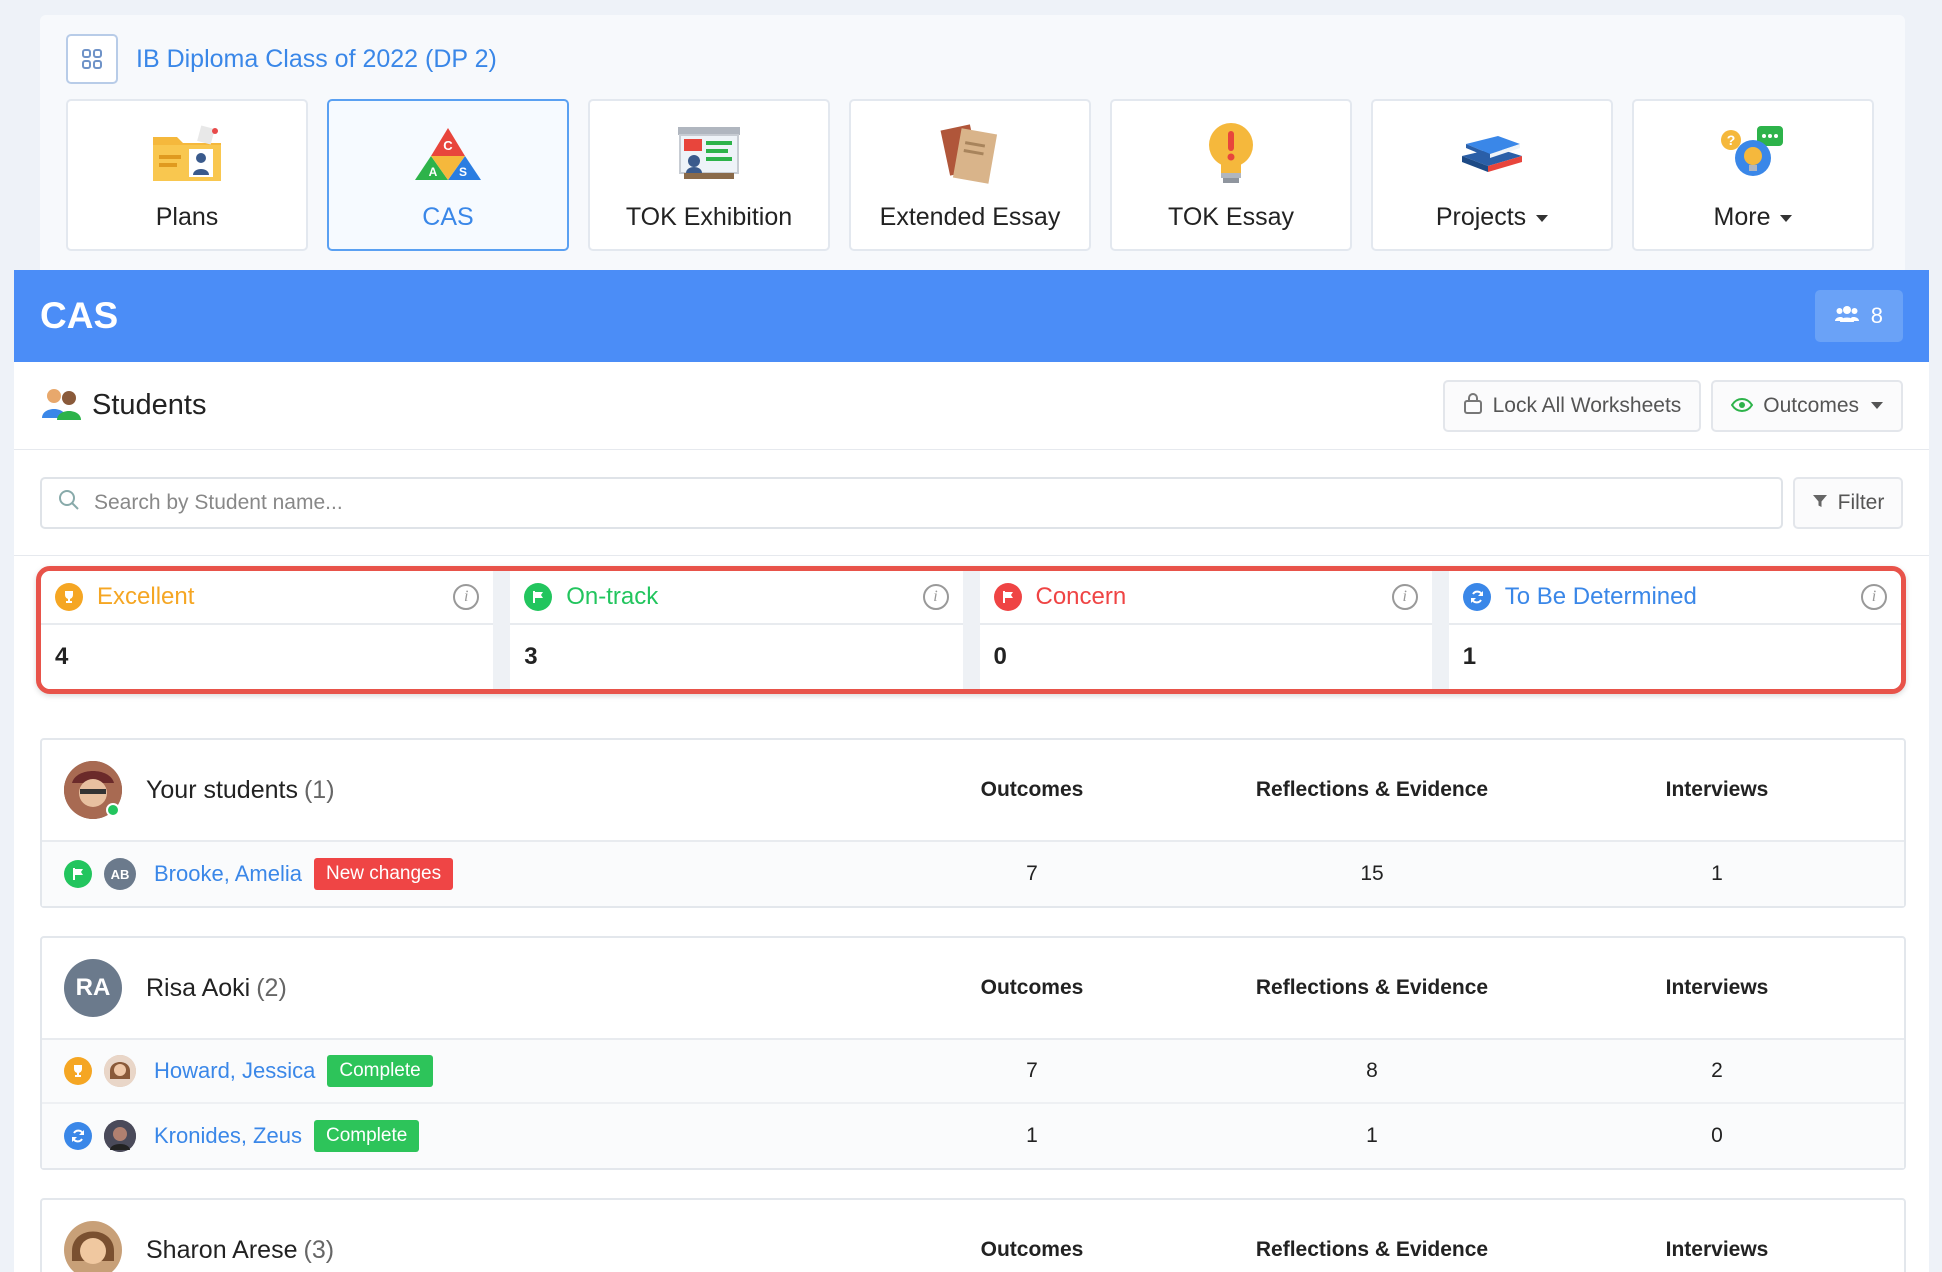 The height and width of the screenshot is (1272, 1942). Describe the element at coordinates (448, 217) in the screenshot. I see `tile-label: CAS` at that location.